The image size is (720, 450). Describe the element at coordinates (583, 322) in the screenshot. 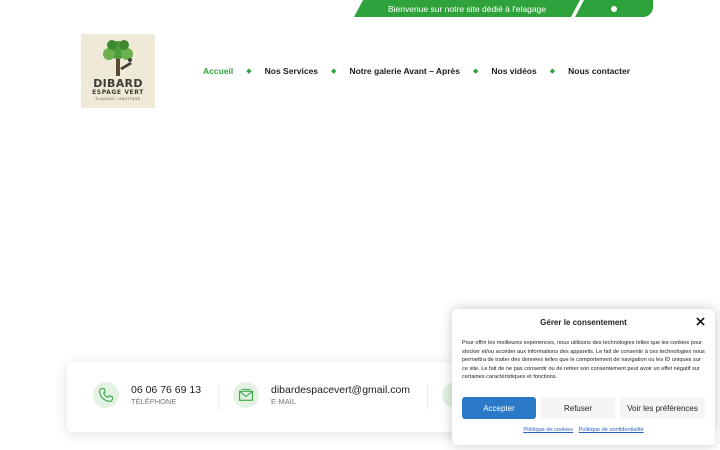

I see `consent-title: Gérer le consentement` at that location.